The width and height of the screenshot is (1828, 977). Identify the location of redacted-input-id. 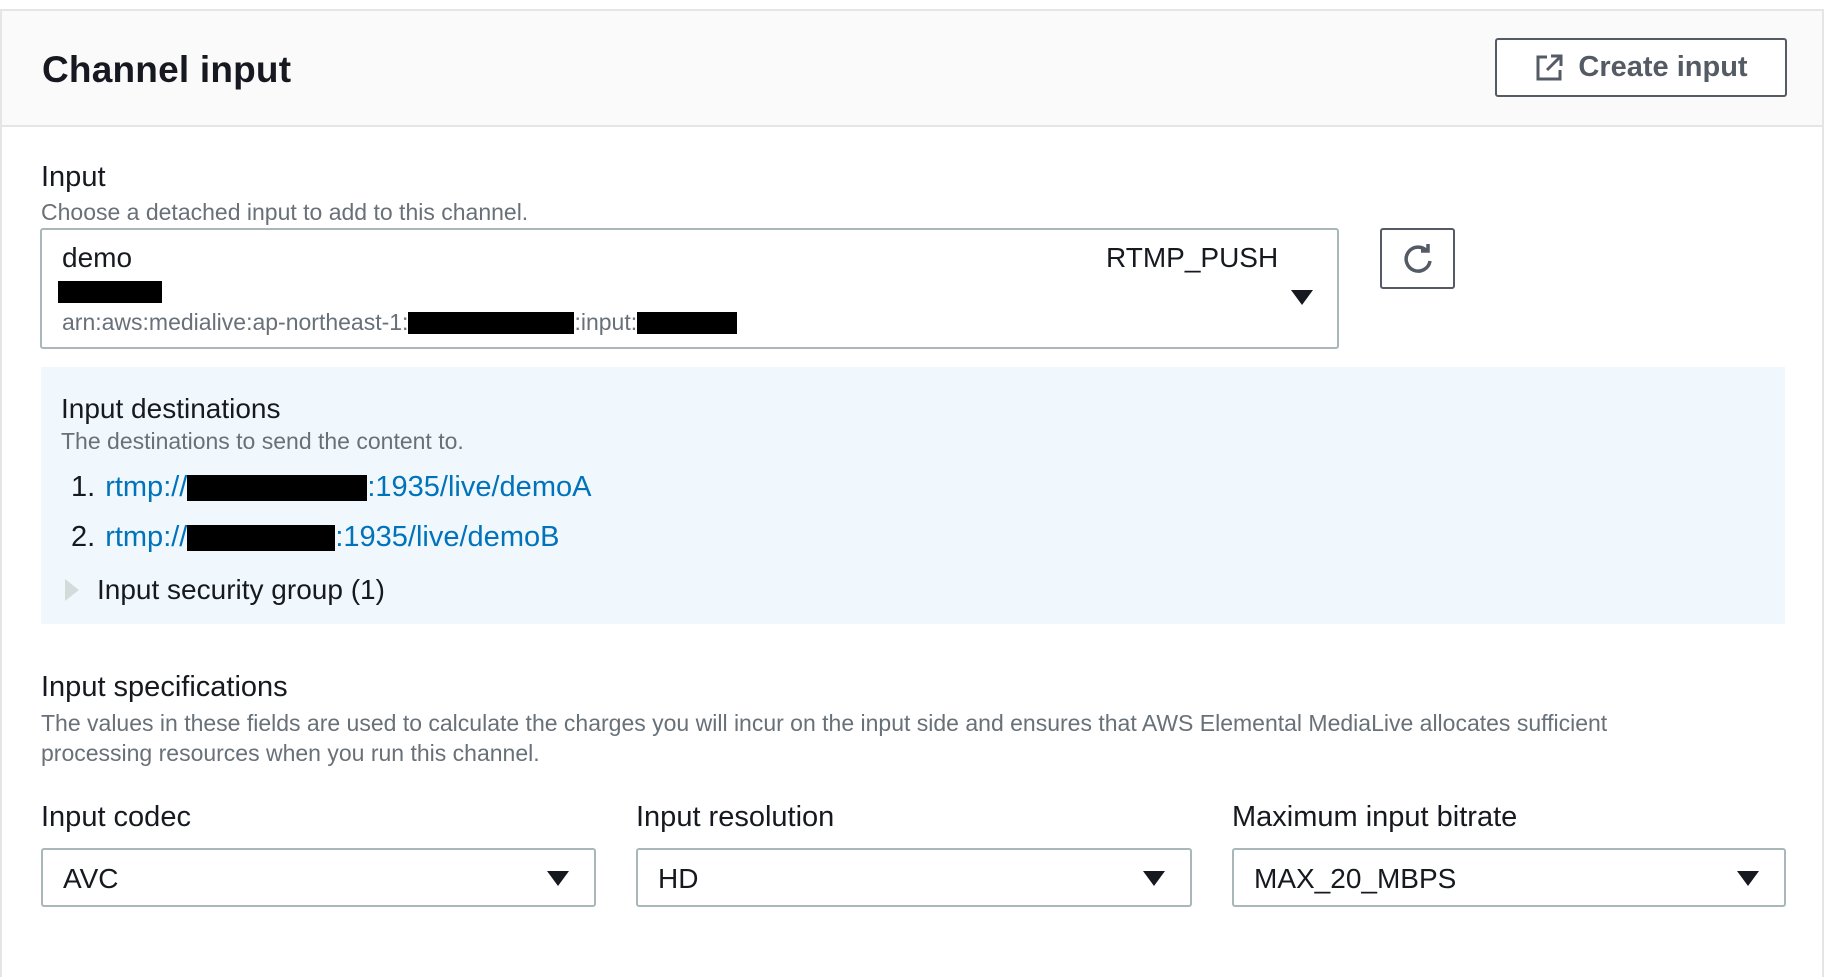
(110, 292).